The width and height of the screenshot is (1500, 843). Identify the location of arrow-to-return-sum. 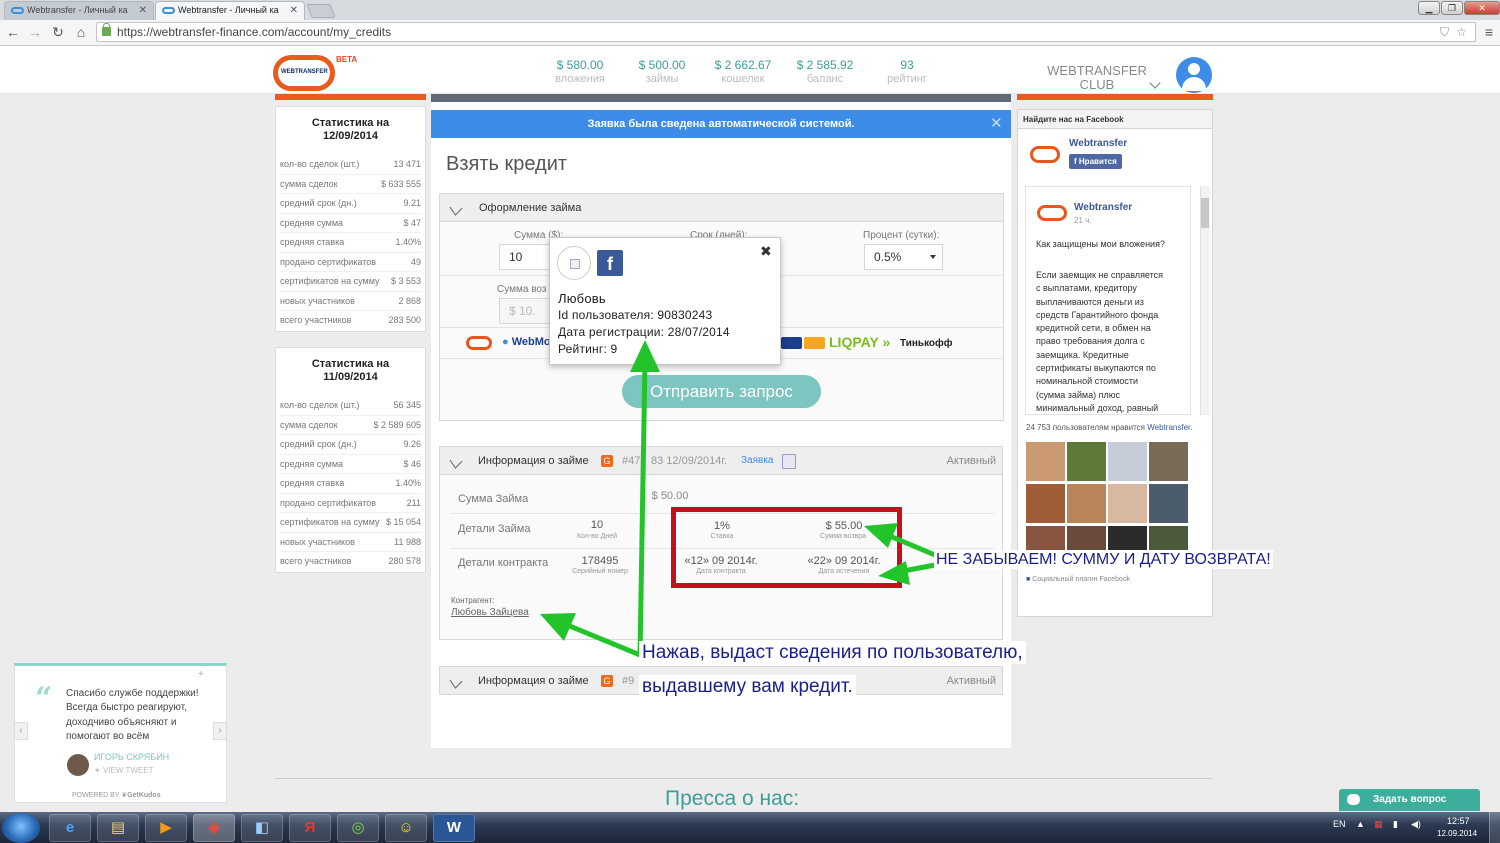
(910, 544).